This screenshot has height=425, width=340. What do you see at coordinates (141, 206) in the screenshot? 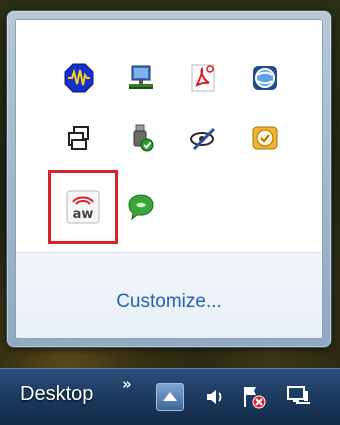
I see `green-chat-bubble-icon` at bounding box center [141, 206].